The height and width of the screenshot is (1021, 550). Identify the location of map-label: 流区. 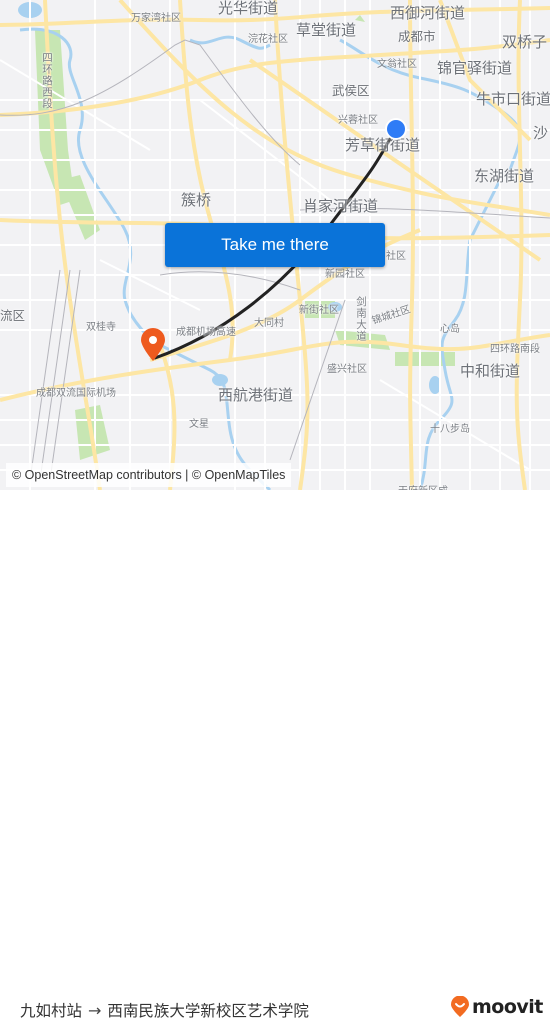
(13, 315).